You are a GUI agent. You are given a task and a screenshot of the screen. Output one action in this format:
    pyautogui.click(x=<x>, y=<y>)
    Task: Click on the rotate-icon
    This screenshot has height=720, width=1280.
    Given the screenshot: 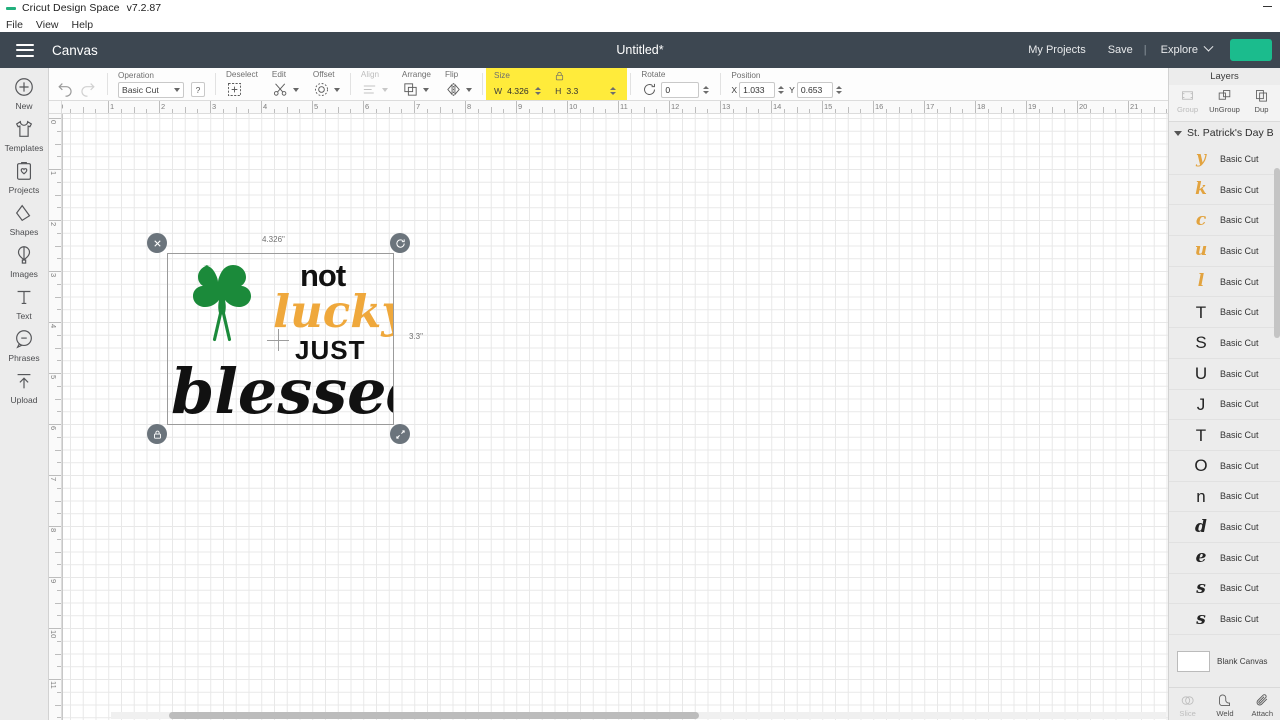 What is the action you would take?
    pyautogui.click(x=649, y=89)
    